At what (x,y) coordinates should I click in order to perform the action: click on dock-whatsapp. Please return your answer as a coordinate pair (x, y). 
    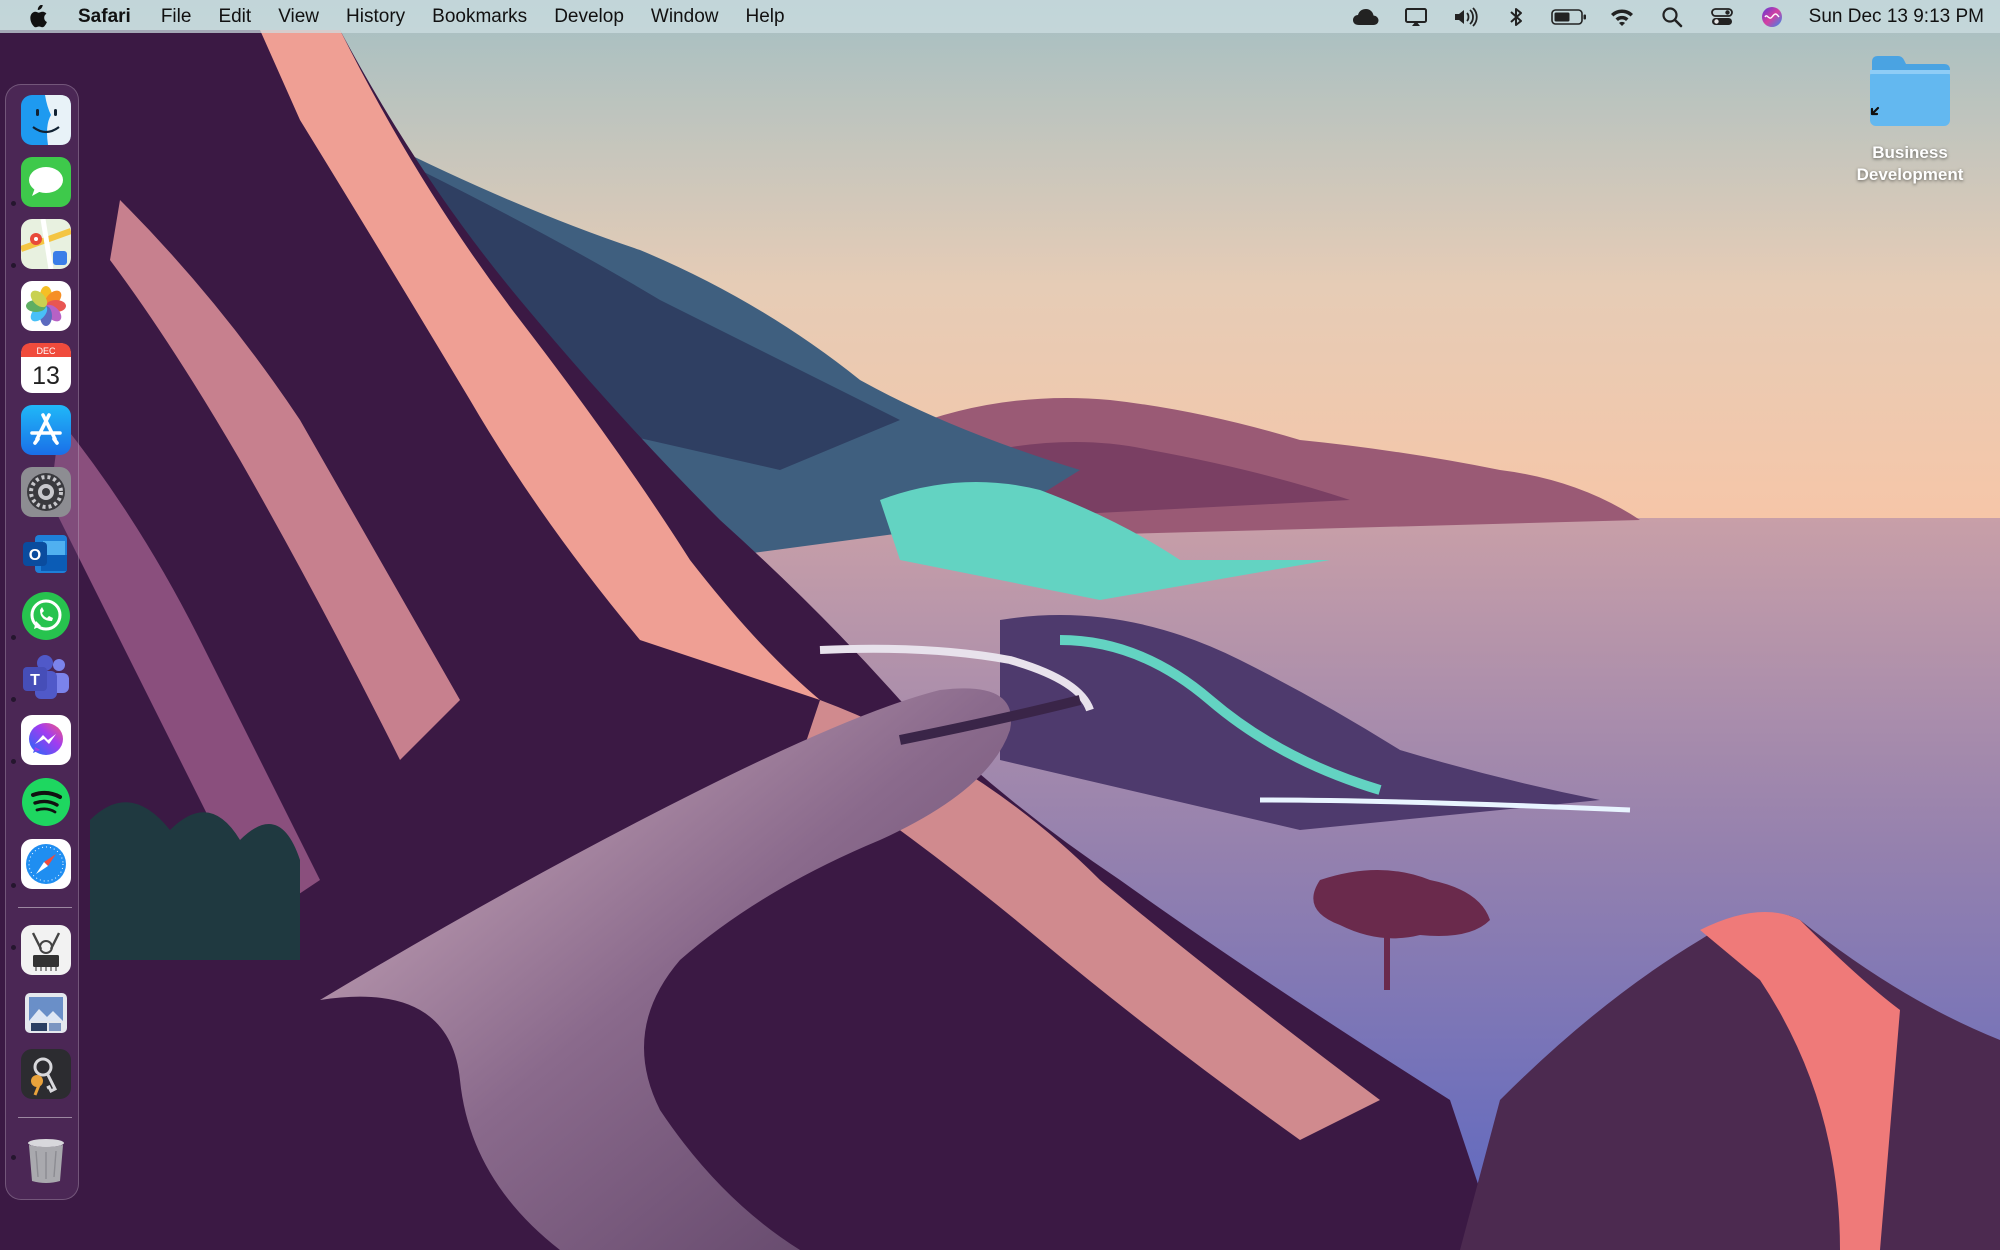
    Looking at the image, I should click on (46, 616).